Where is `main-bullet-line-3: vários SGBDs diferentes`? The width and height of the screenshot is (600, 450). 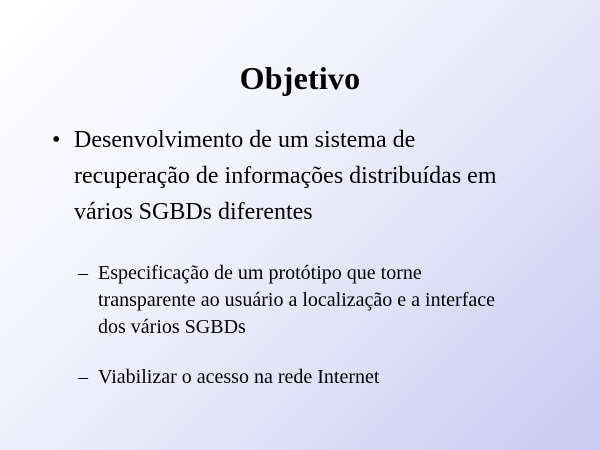 main-bullet-line-3: vários SGBDs diferentes is located at coordinates (193, 212).